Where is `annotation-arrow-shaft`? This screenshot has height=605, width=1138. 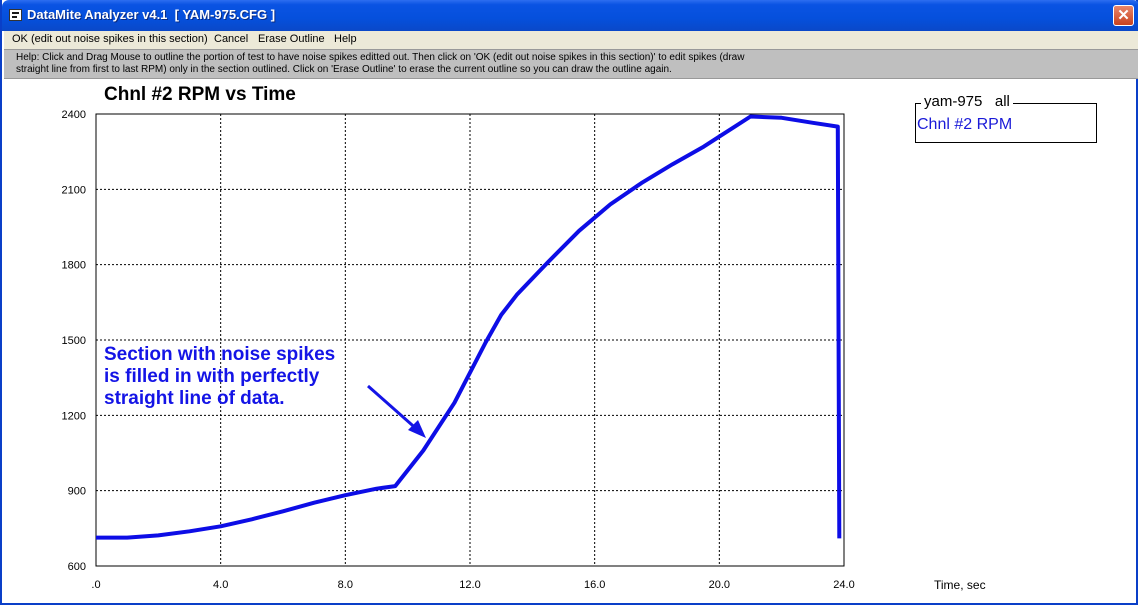 annotation-arrow-shaft is located at coordinates (394, 409).